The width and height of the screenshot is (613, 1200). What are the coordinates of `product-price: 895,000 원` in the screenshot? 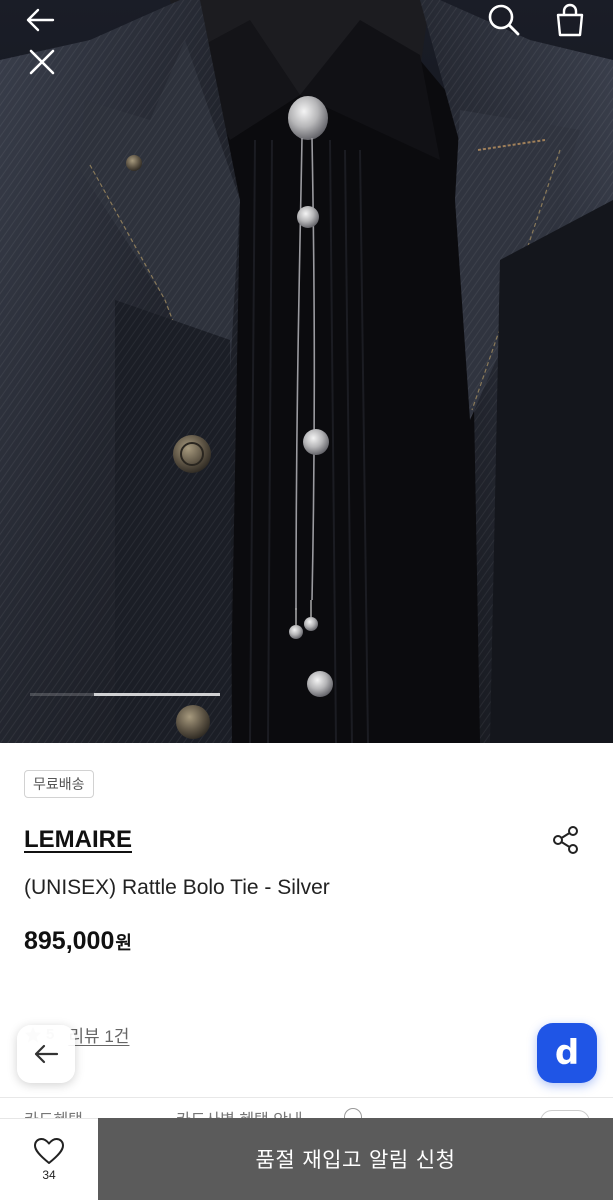 It's located at (78, 941).